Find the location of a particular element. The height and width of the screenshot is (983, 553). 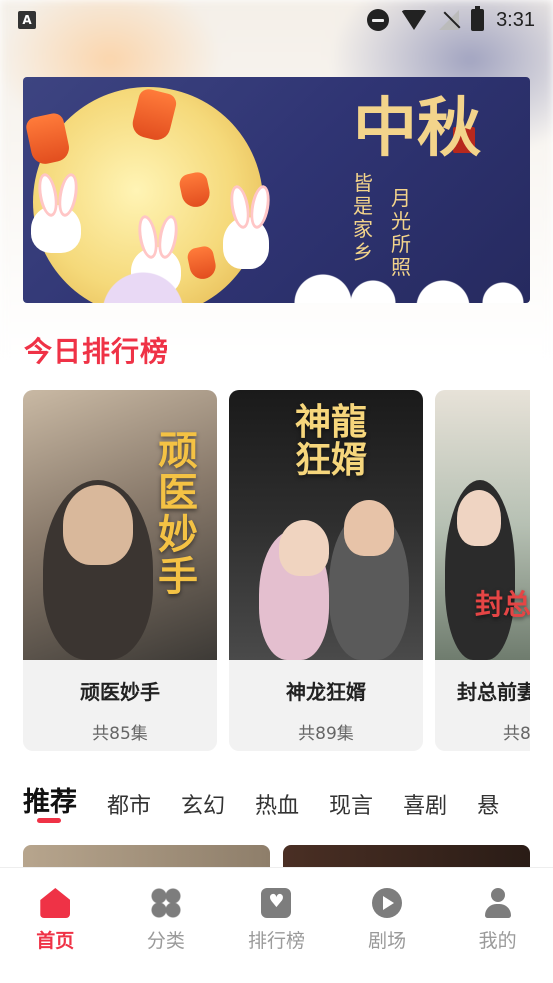

tab-fantasy: 玄幻 is located at coordinates (203, 804).